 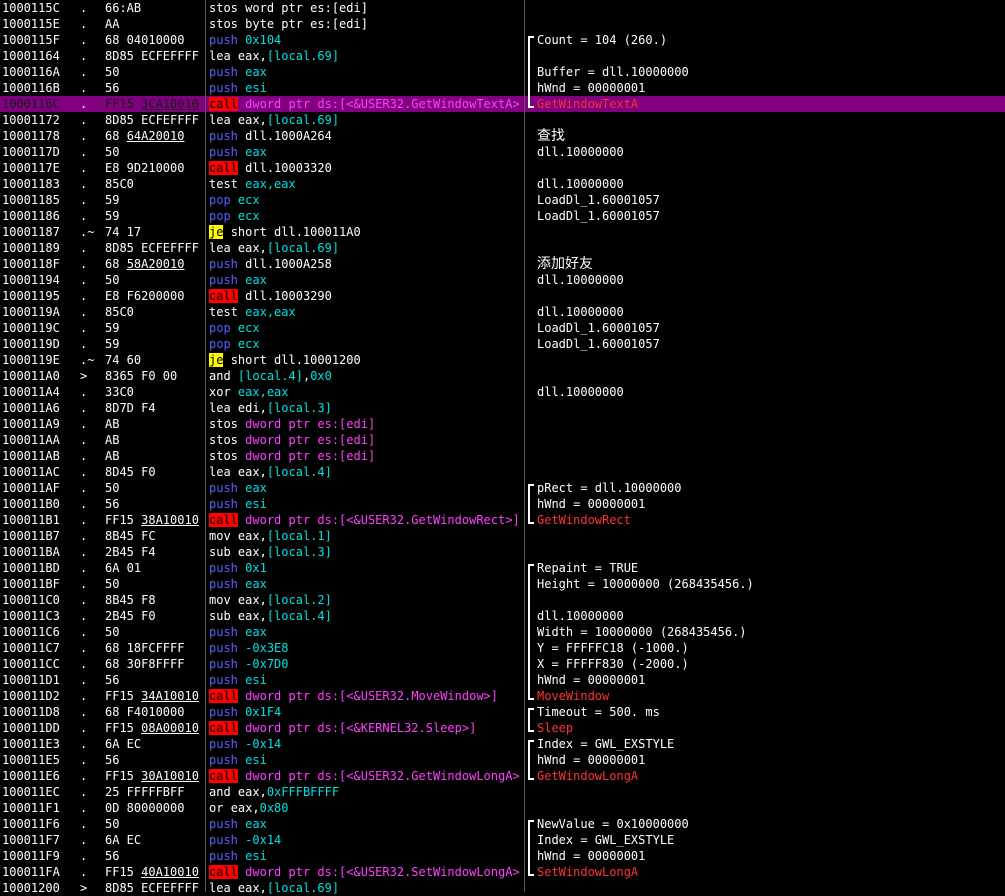 What do you see at coordinates (152, 696) in the screenshot?
I see `hex-bytes-cell: FF15 34A10010` at bounding box center [152, 696].